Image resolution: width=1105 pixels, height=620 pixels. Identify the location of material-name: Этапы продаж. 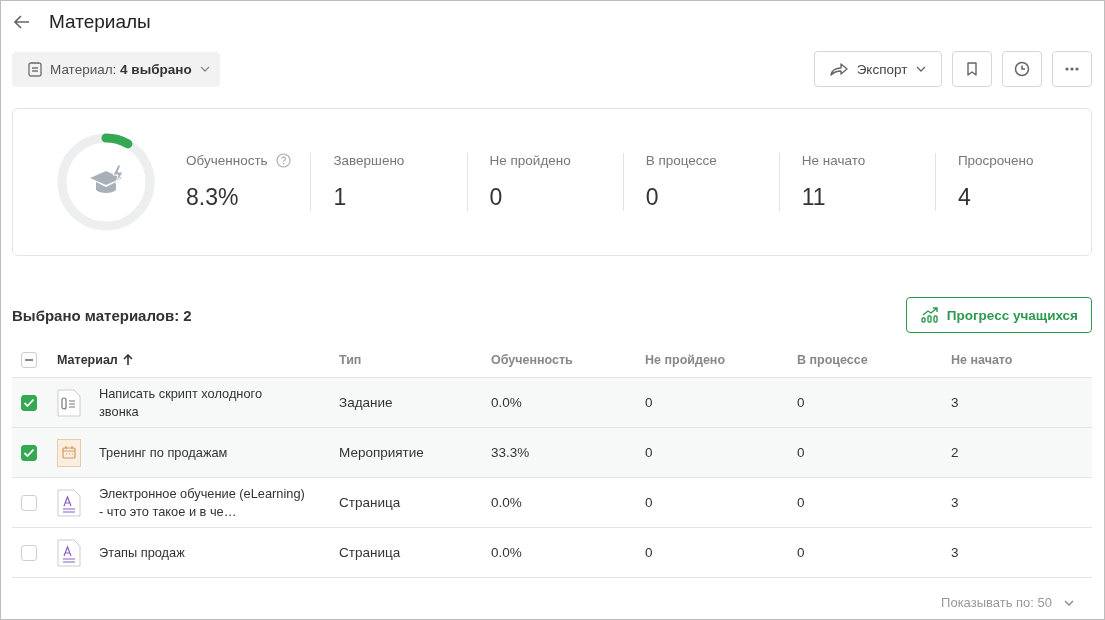
(202, 552).